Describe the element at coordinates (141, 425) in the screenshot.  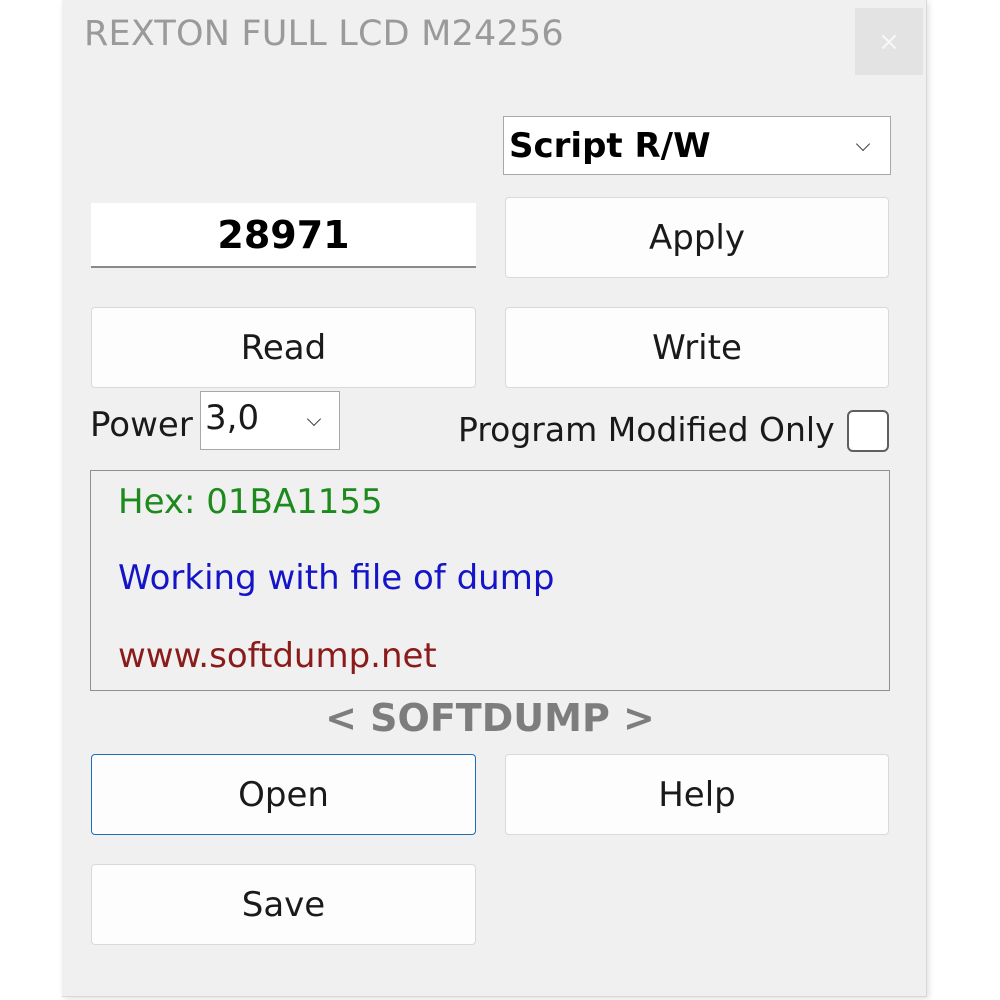
I see `power-label: Power` at that location.